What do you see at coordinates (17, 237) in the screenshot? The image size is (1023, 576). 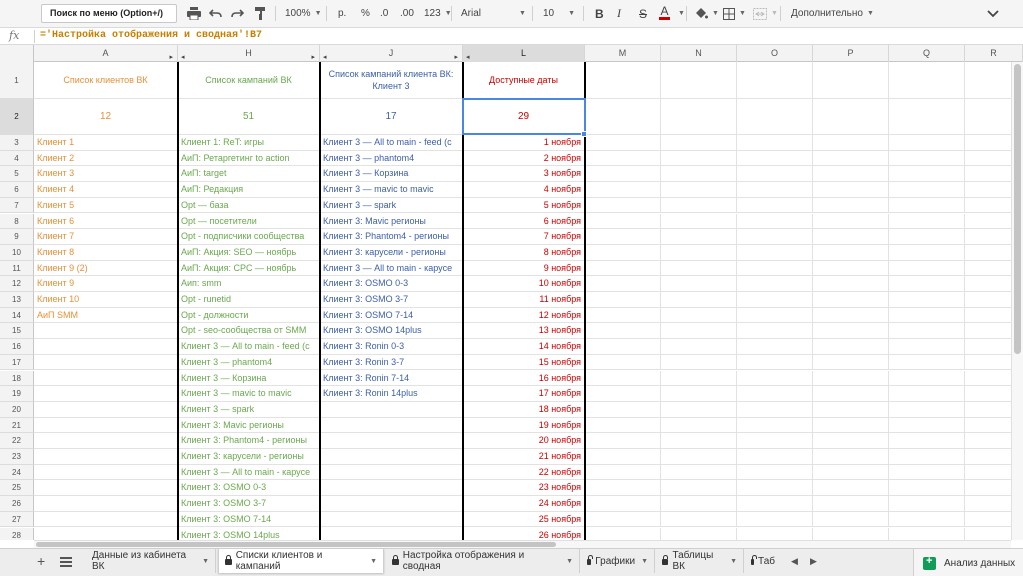 I see `row-header: 9` at bounding box center [17, 237].